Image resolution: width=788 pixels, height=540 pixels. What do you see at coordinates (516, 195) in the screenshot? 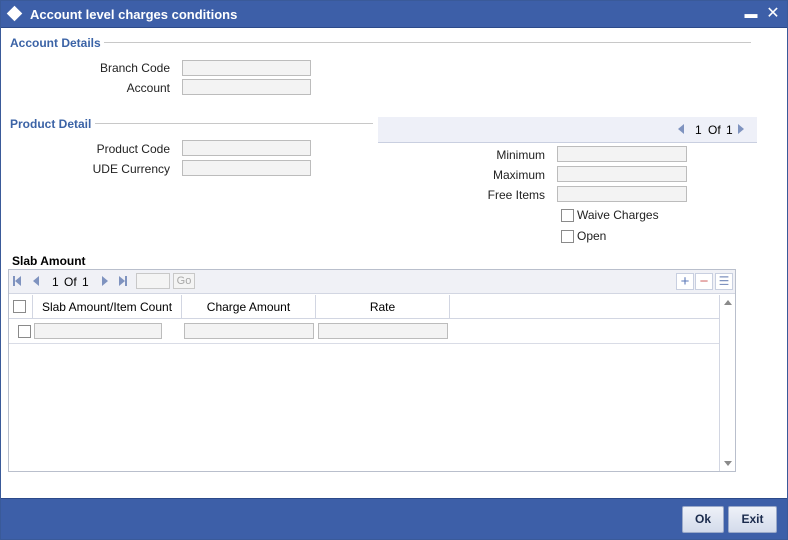
I see `free-items-label: Free Items` at bounding box center [516, 195].